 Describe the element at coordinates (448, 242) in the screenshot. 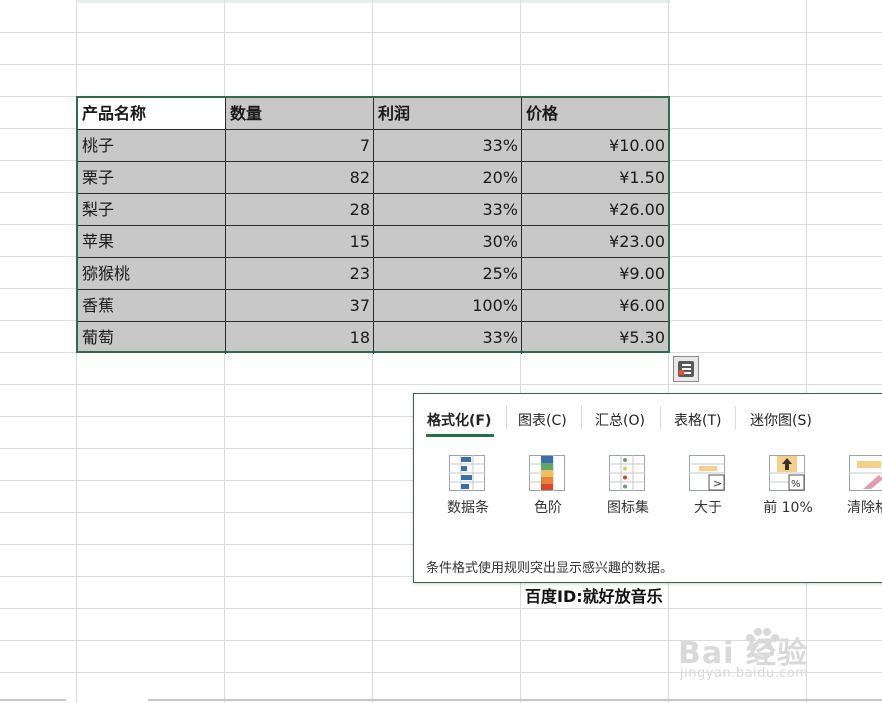

I see `cell-profit: 30%` at that location.